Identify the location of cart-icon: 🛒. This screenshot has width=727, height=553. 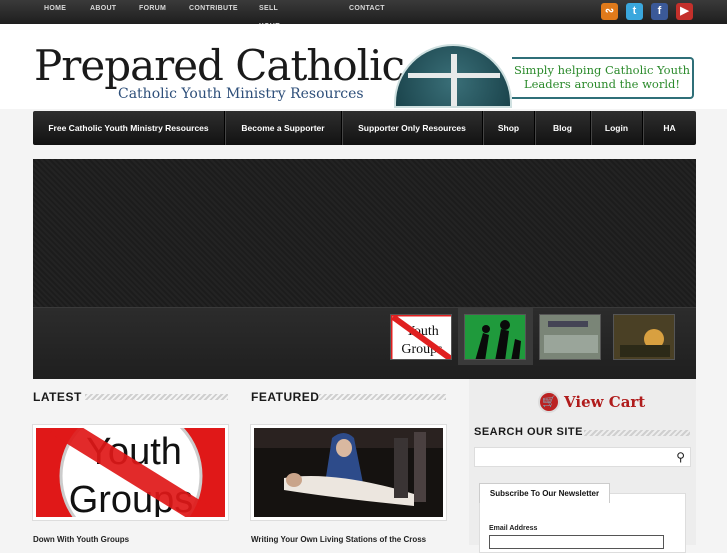
(549, 402).